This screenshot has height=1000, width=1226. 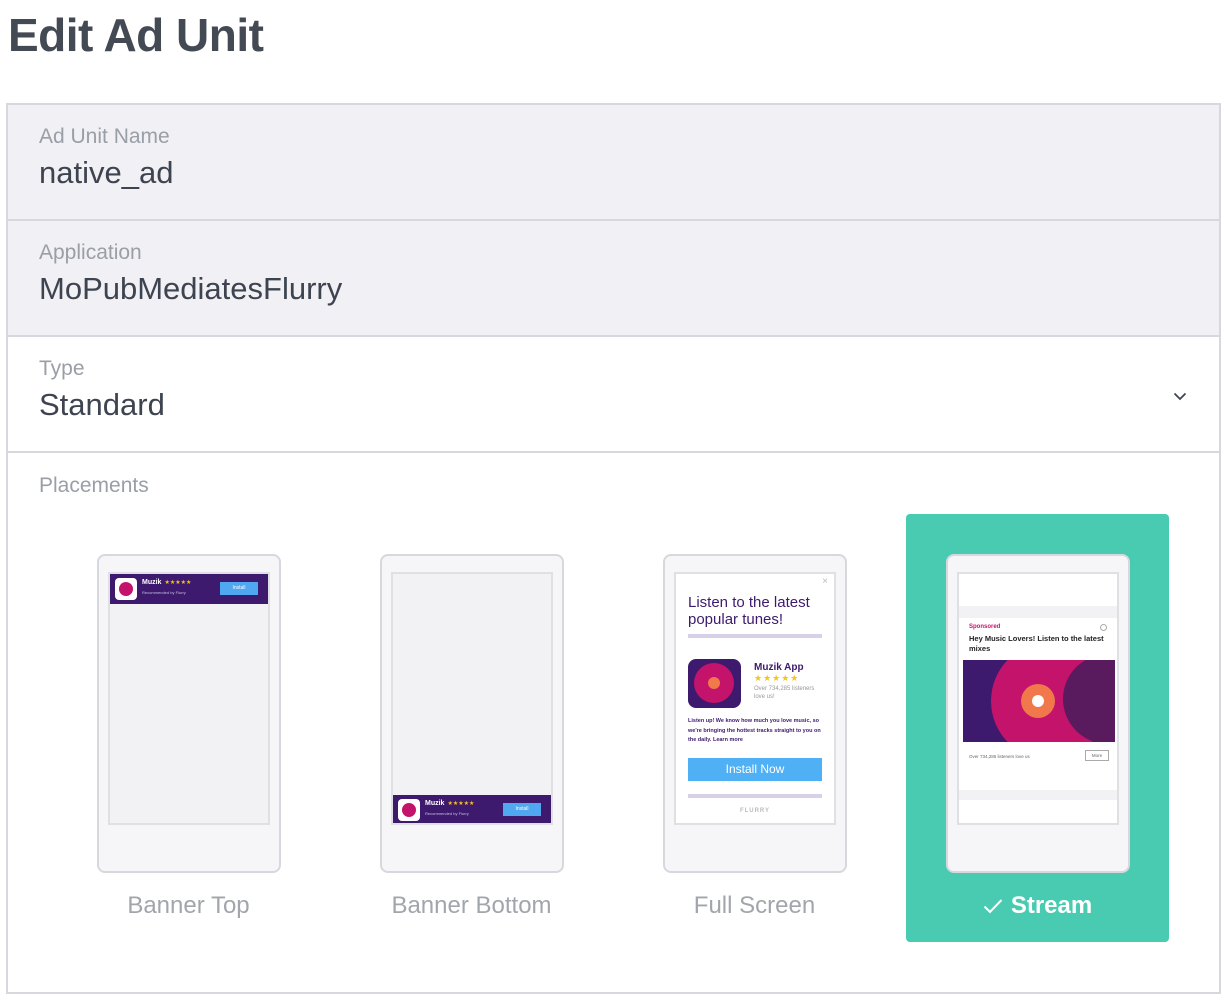 I want to click on info-icon, so click(x=1103, y=627).